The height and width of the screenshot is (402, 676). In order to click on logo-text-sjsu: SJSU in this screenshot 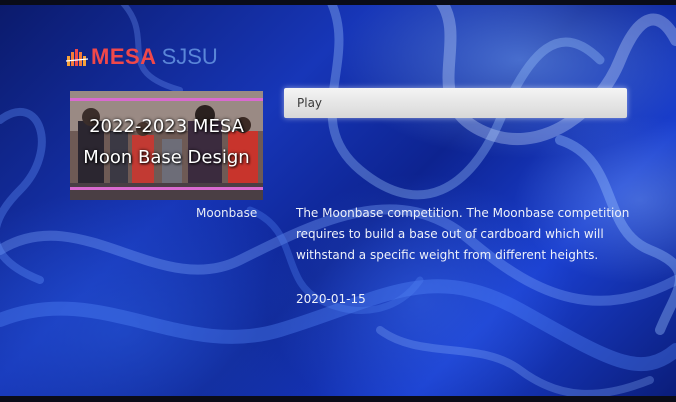, I will do `click(189, 56)`.